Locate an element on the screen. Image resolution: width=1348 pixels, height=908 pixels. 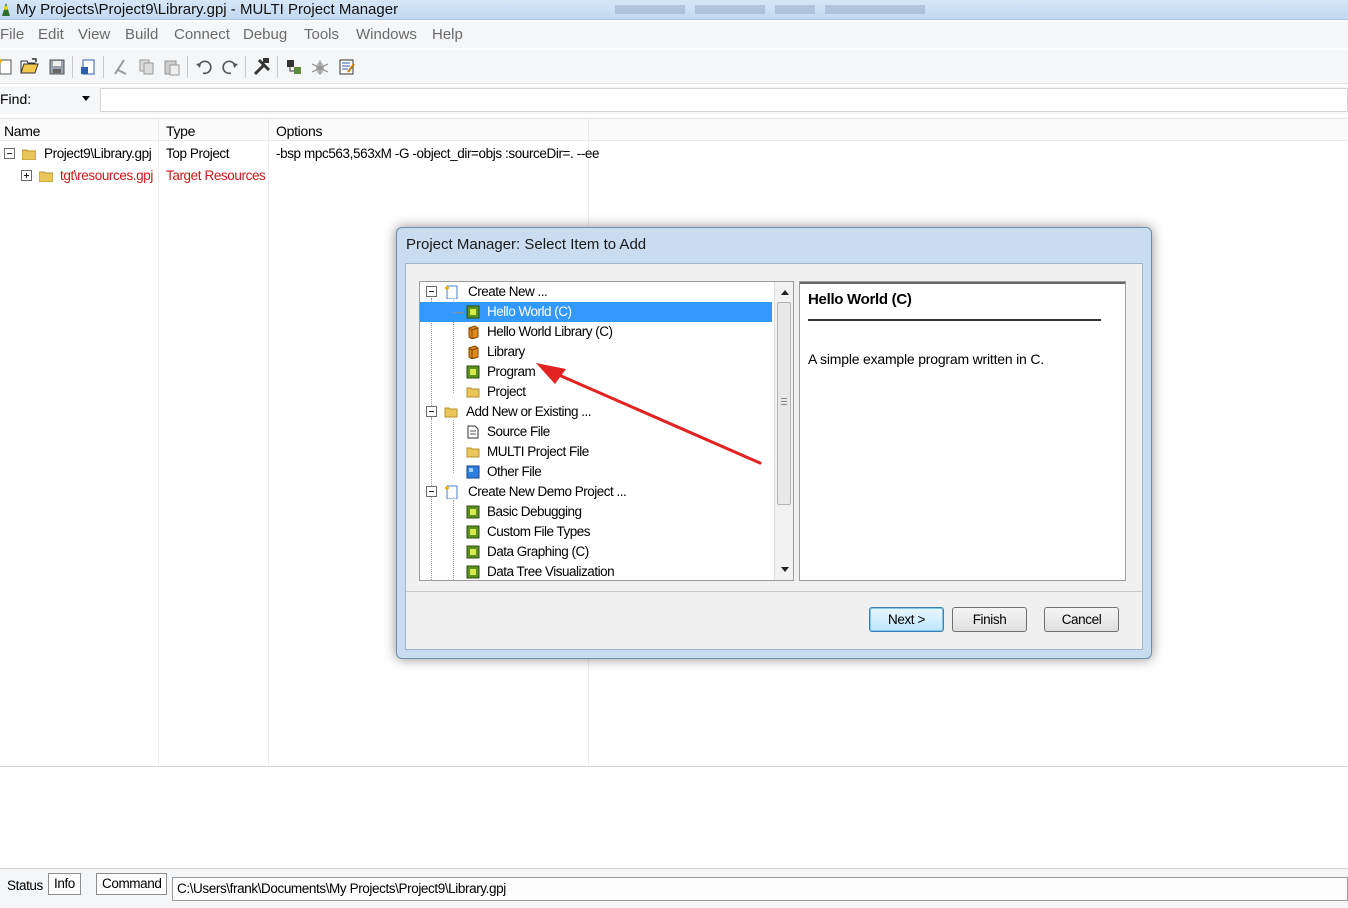
scrollbar-thumb is located at coordinates (784, 403).